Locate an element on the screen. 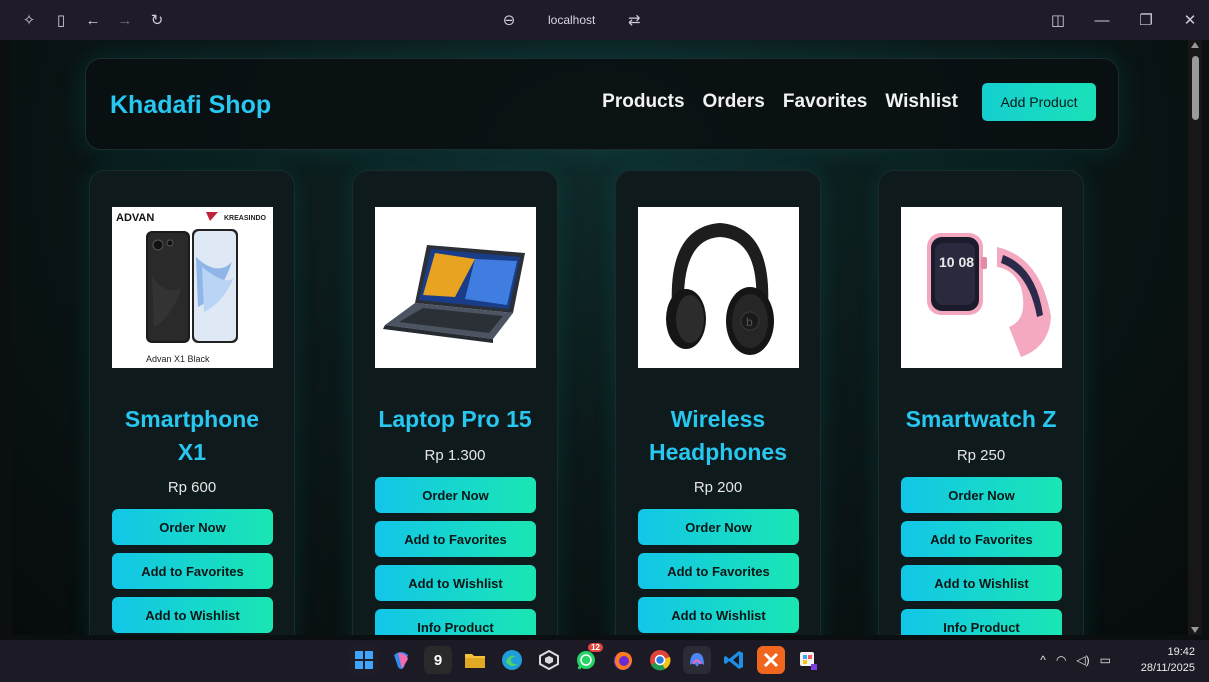 This screenshot has height=682, width=1209. split-screen-icon: ◫ is located at coordinates (1058, 20).